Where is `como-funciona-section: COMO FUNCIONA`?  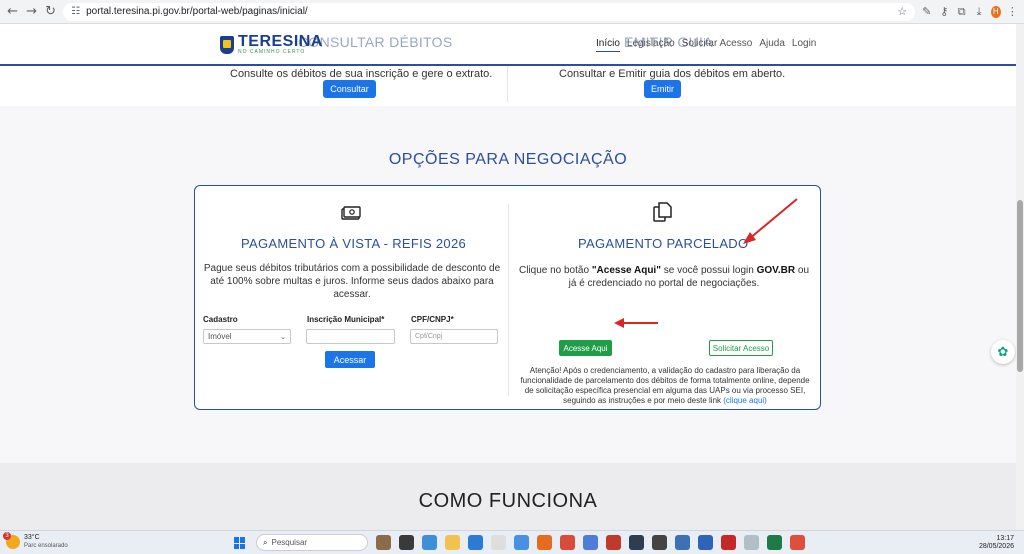
como-funciona-section: COMO FUNCIONA is located at coordinates (508, 496).